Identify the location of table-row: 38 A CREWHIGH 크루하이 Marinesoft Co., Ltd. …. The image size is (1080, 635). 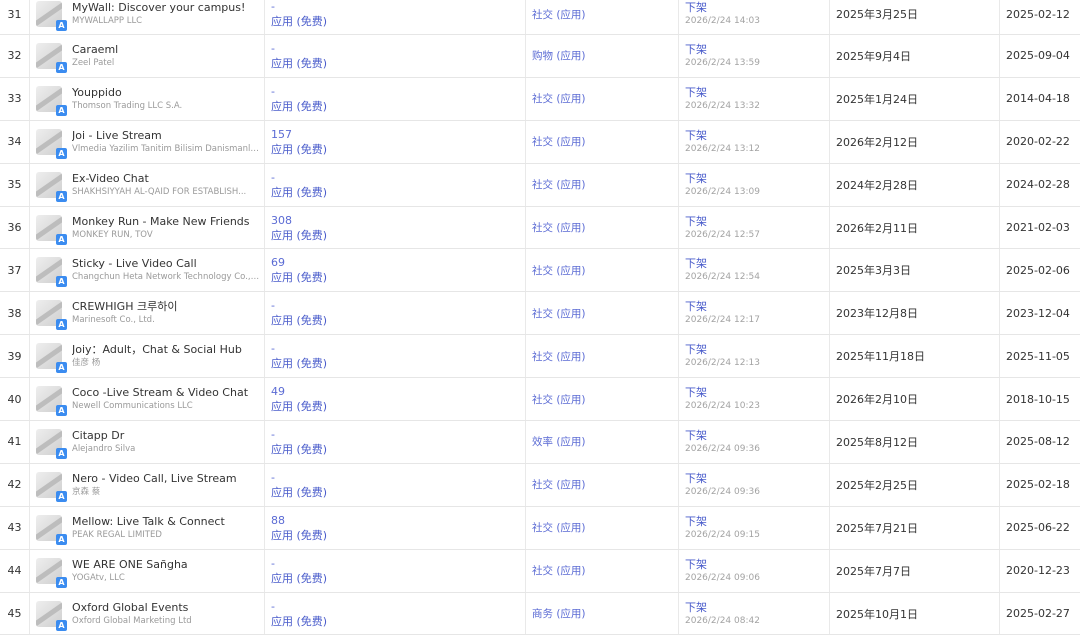
(540, 314).